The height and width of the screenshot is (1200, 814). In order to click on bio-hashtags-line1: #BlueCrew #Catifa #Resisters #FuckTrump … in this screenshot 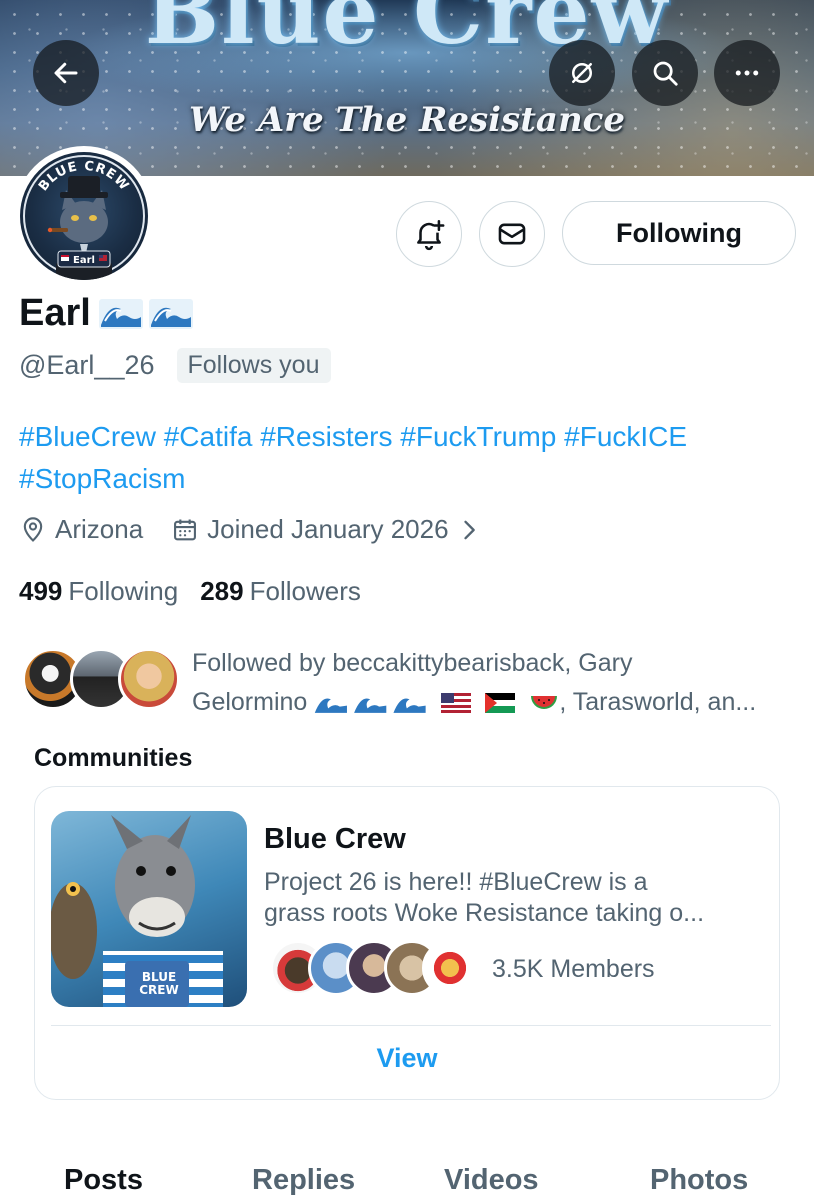, I will do `click(409, 437)`.